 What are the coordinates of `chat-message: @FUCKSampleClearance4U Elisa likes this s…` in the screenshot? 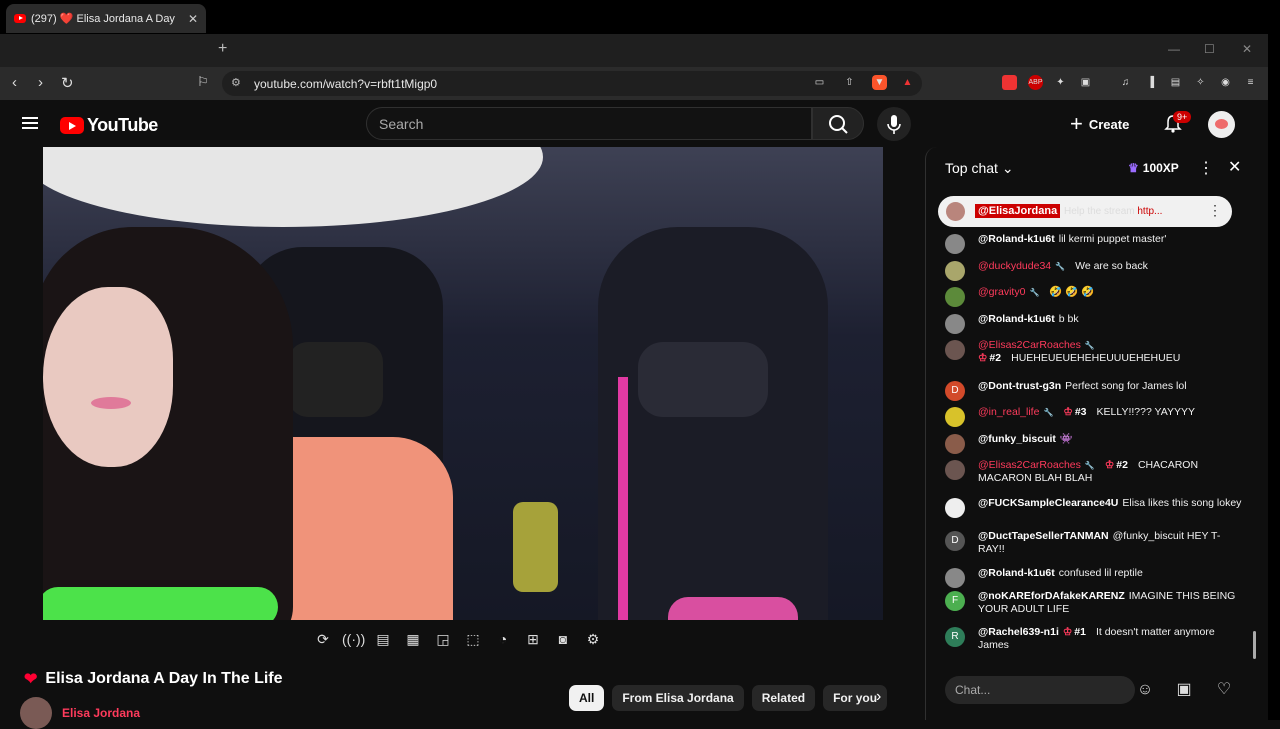 It's located at (1095, 507).